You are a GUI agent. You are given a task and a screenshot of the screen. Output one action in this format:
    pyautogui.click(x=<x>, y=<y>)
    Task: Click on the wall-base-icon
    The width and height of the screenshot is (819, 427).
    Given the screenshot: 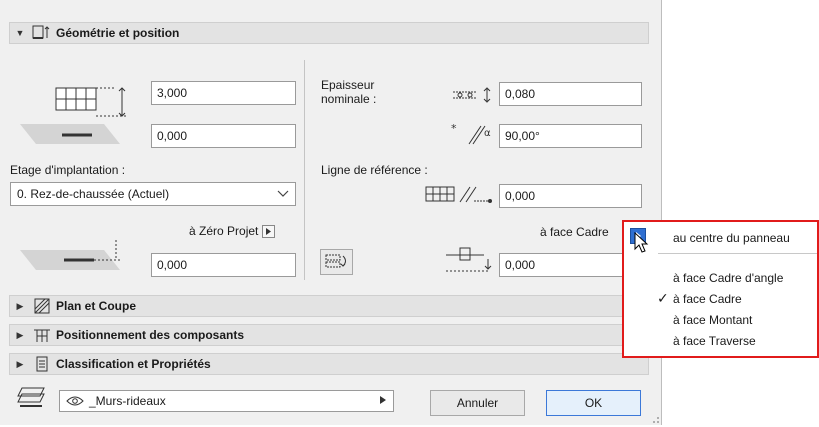 What is the action you would take?
    pyautogui.click(x=70, y=135)
    